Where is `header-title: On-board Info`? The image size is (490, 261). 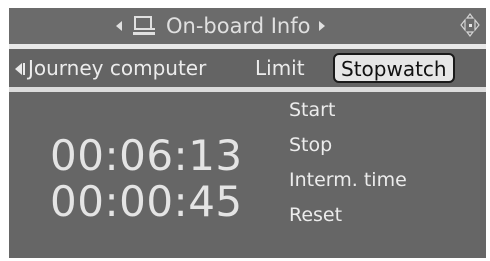 header-title: On-board Info is located at coordinates (238, 26).